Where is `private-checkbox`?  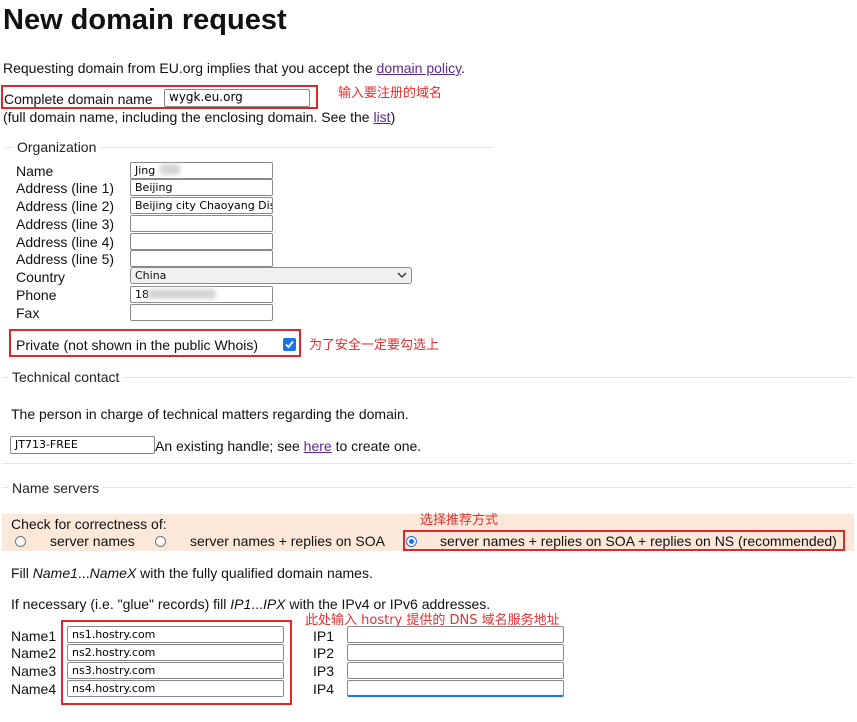 private-checkbox is located at coordinates (289, 344).